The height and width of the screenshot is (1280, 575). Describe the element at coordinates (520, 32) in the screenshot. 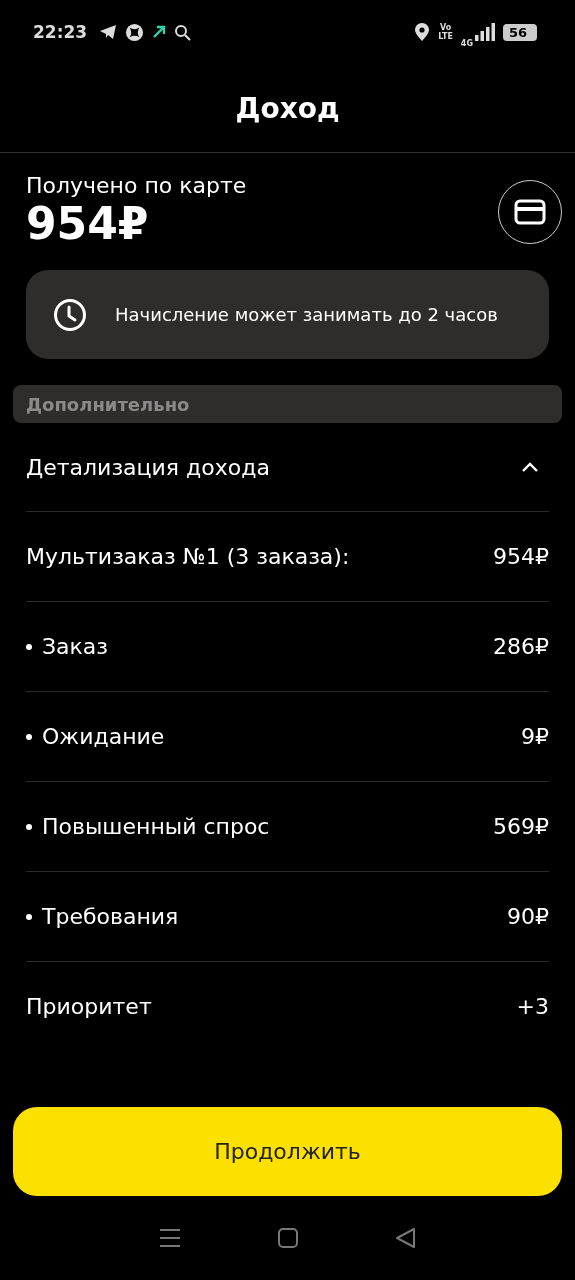

I see `battery-indicator: 56` at that location.